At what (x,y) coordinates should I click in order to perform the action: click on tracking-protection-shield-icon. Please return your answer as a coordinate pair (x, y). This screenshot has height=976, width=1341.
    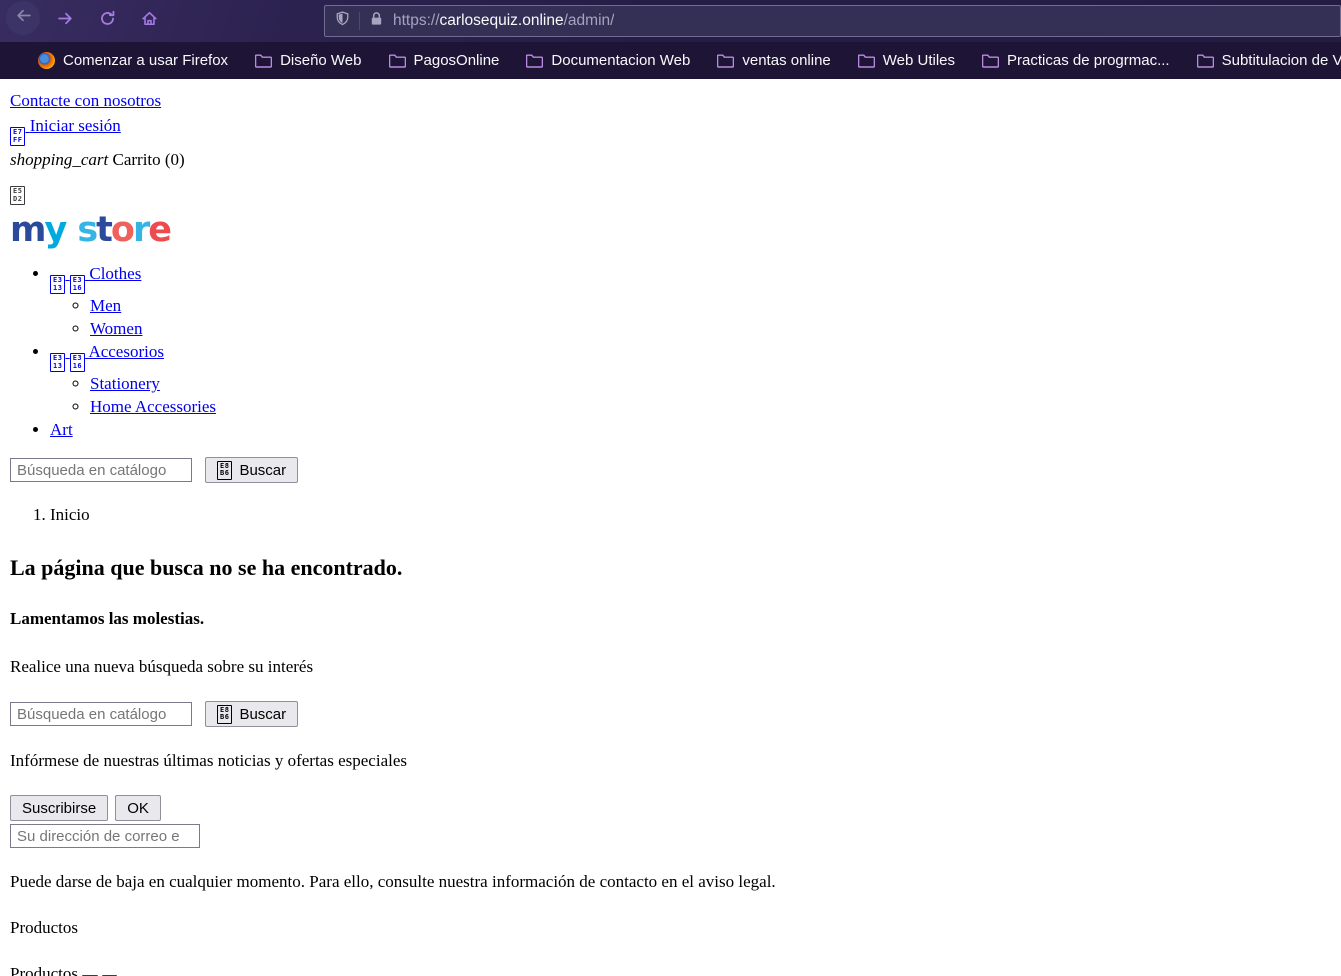
    Looking at the image, I should click on (342, 21).